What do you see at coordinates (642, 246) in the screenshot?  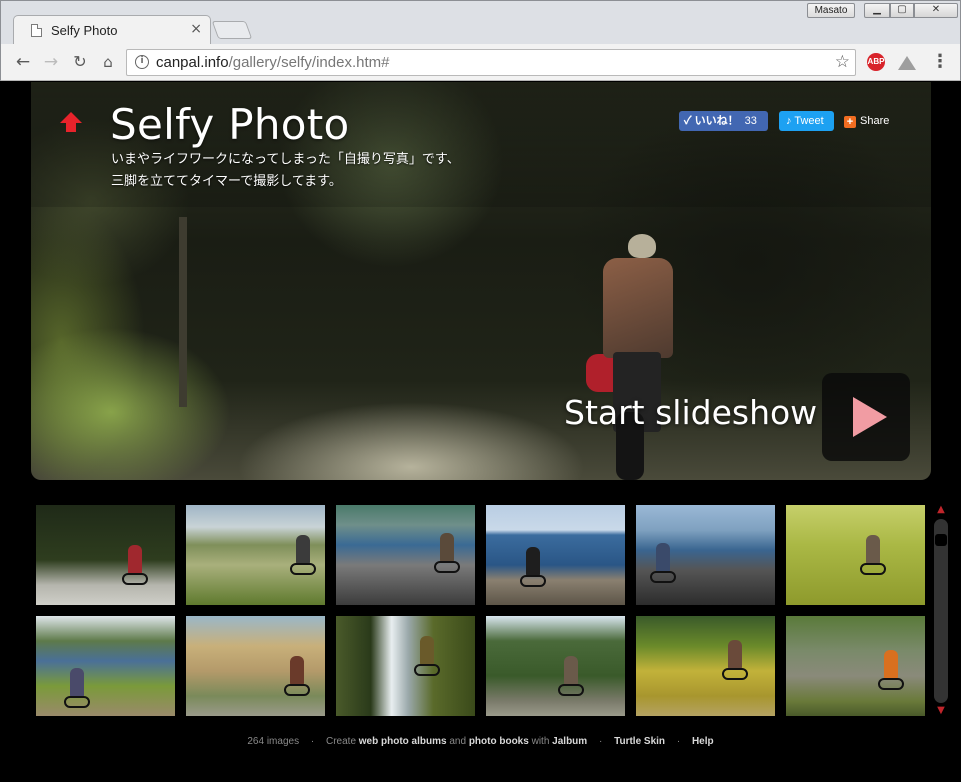 I see `hero-photo-helmet` at bounding box center [642, 246].